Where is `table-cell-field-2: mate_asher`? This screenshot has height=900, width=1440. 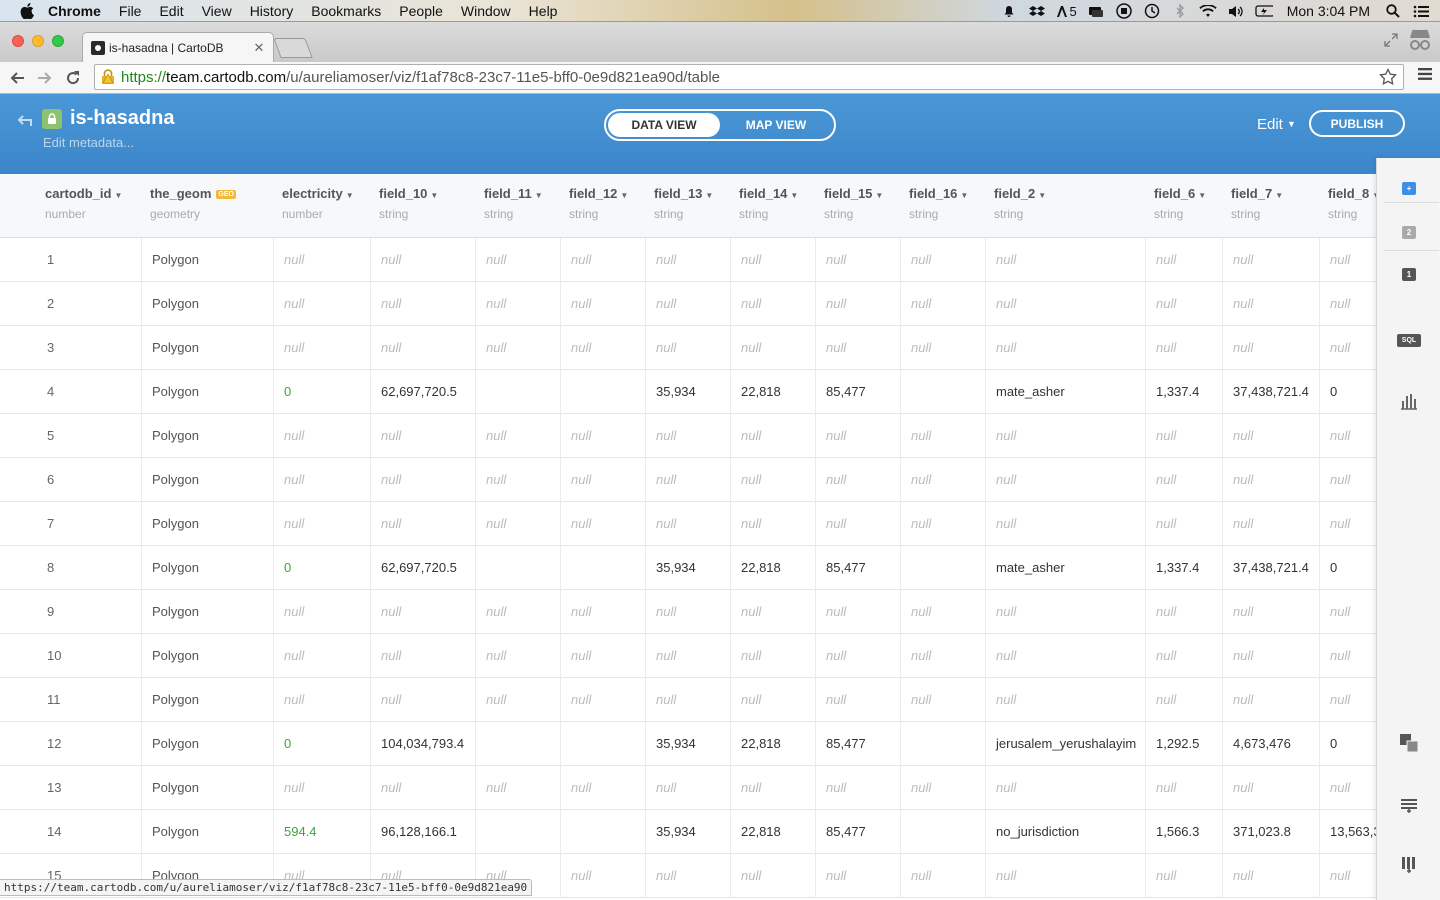
table-cell-field-2: mate_asher is located at coordinates (1065, 392).